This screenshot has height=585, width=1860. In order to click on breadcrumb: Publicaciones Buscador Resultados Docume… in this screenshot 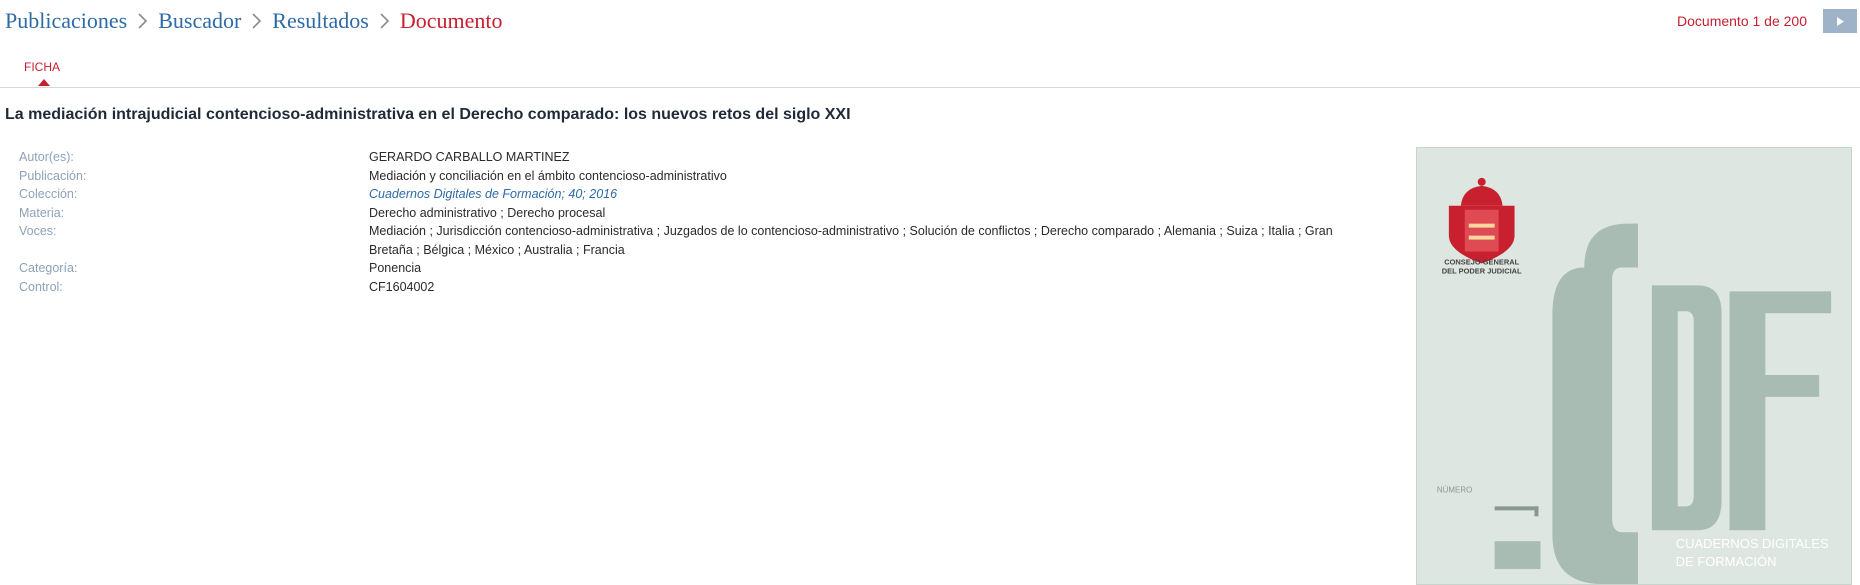, I will do `click(254, 21)`.